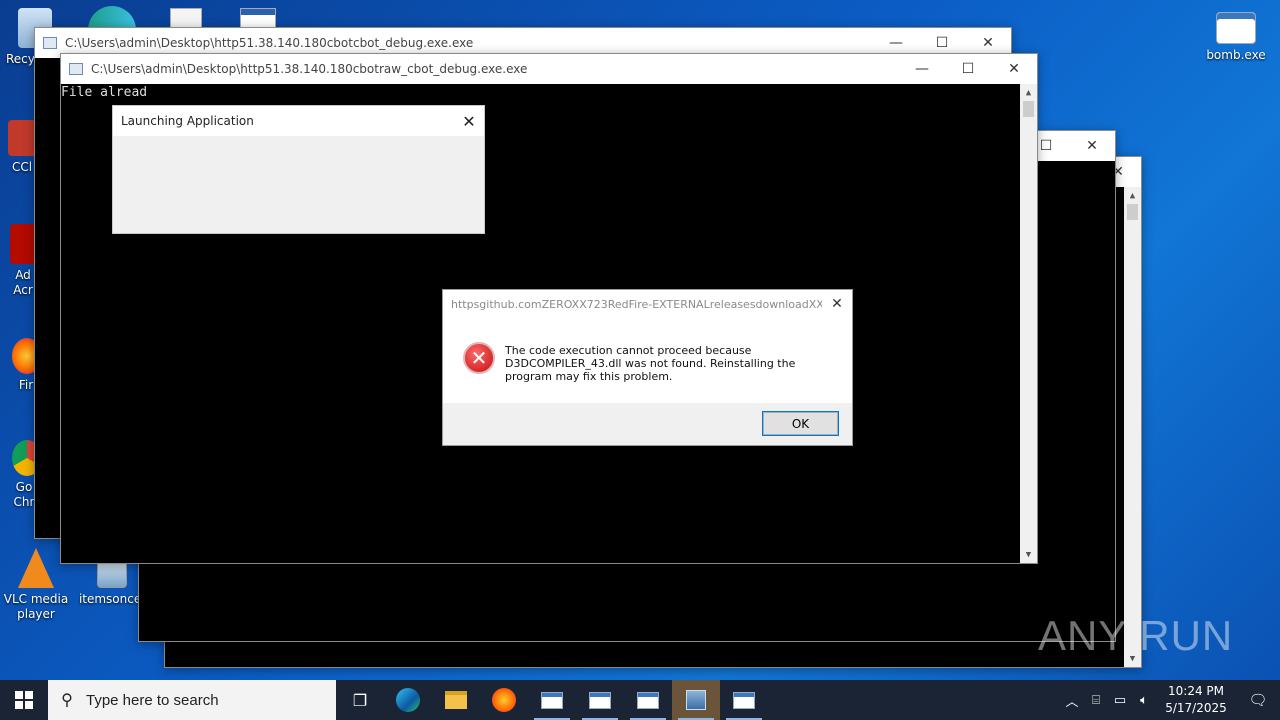 The height and width of the screenshot is (720, 1280). What do you see at coordinates (1236, 28) in the screenshot?
I see `exe-file-icon` at bounding box center [1236, 28].